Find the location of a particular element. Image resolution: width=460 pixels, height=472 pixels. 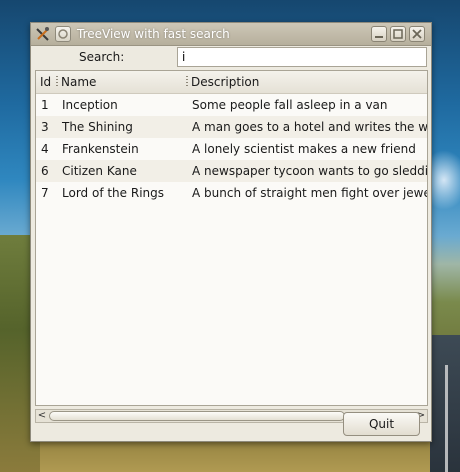

quit-button: Quit is located at coordinates (381, 424).